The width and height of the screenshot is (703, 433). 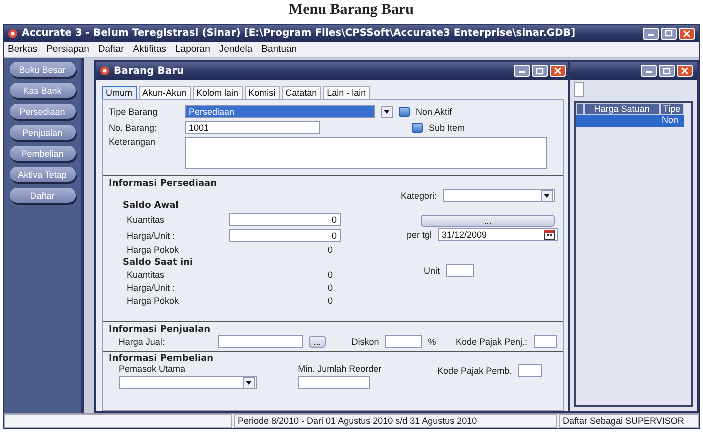 What do you see at coordinates (447, 127) in the screenshot?
I see `checkbox-label: Sub Item` at bounding box center [447, 127].